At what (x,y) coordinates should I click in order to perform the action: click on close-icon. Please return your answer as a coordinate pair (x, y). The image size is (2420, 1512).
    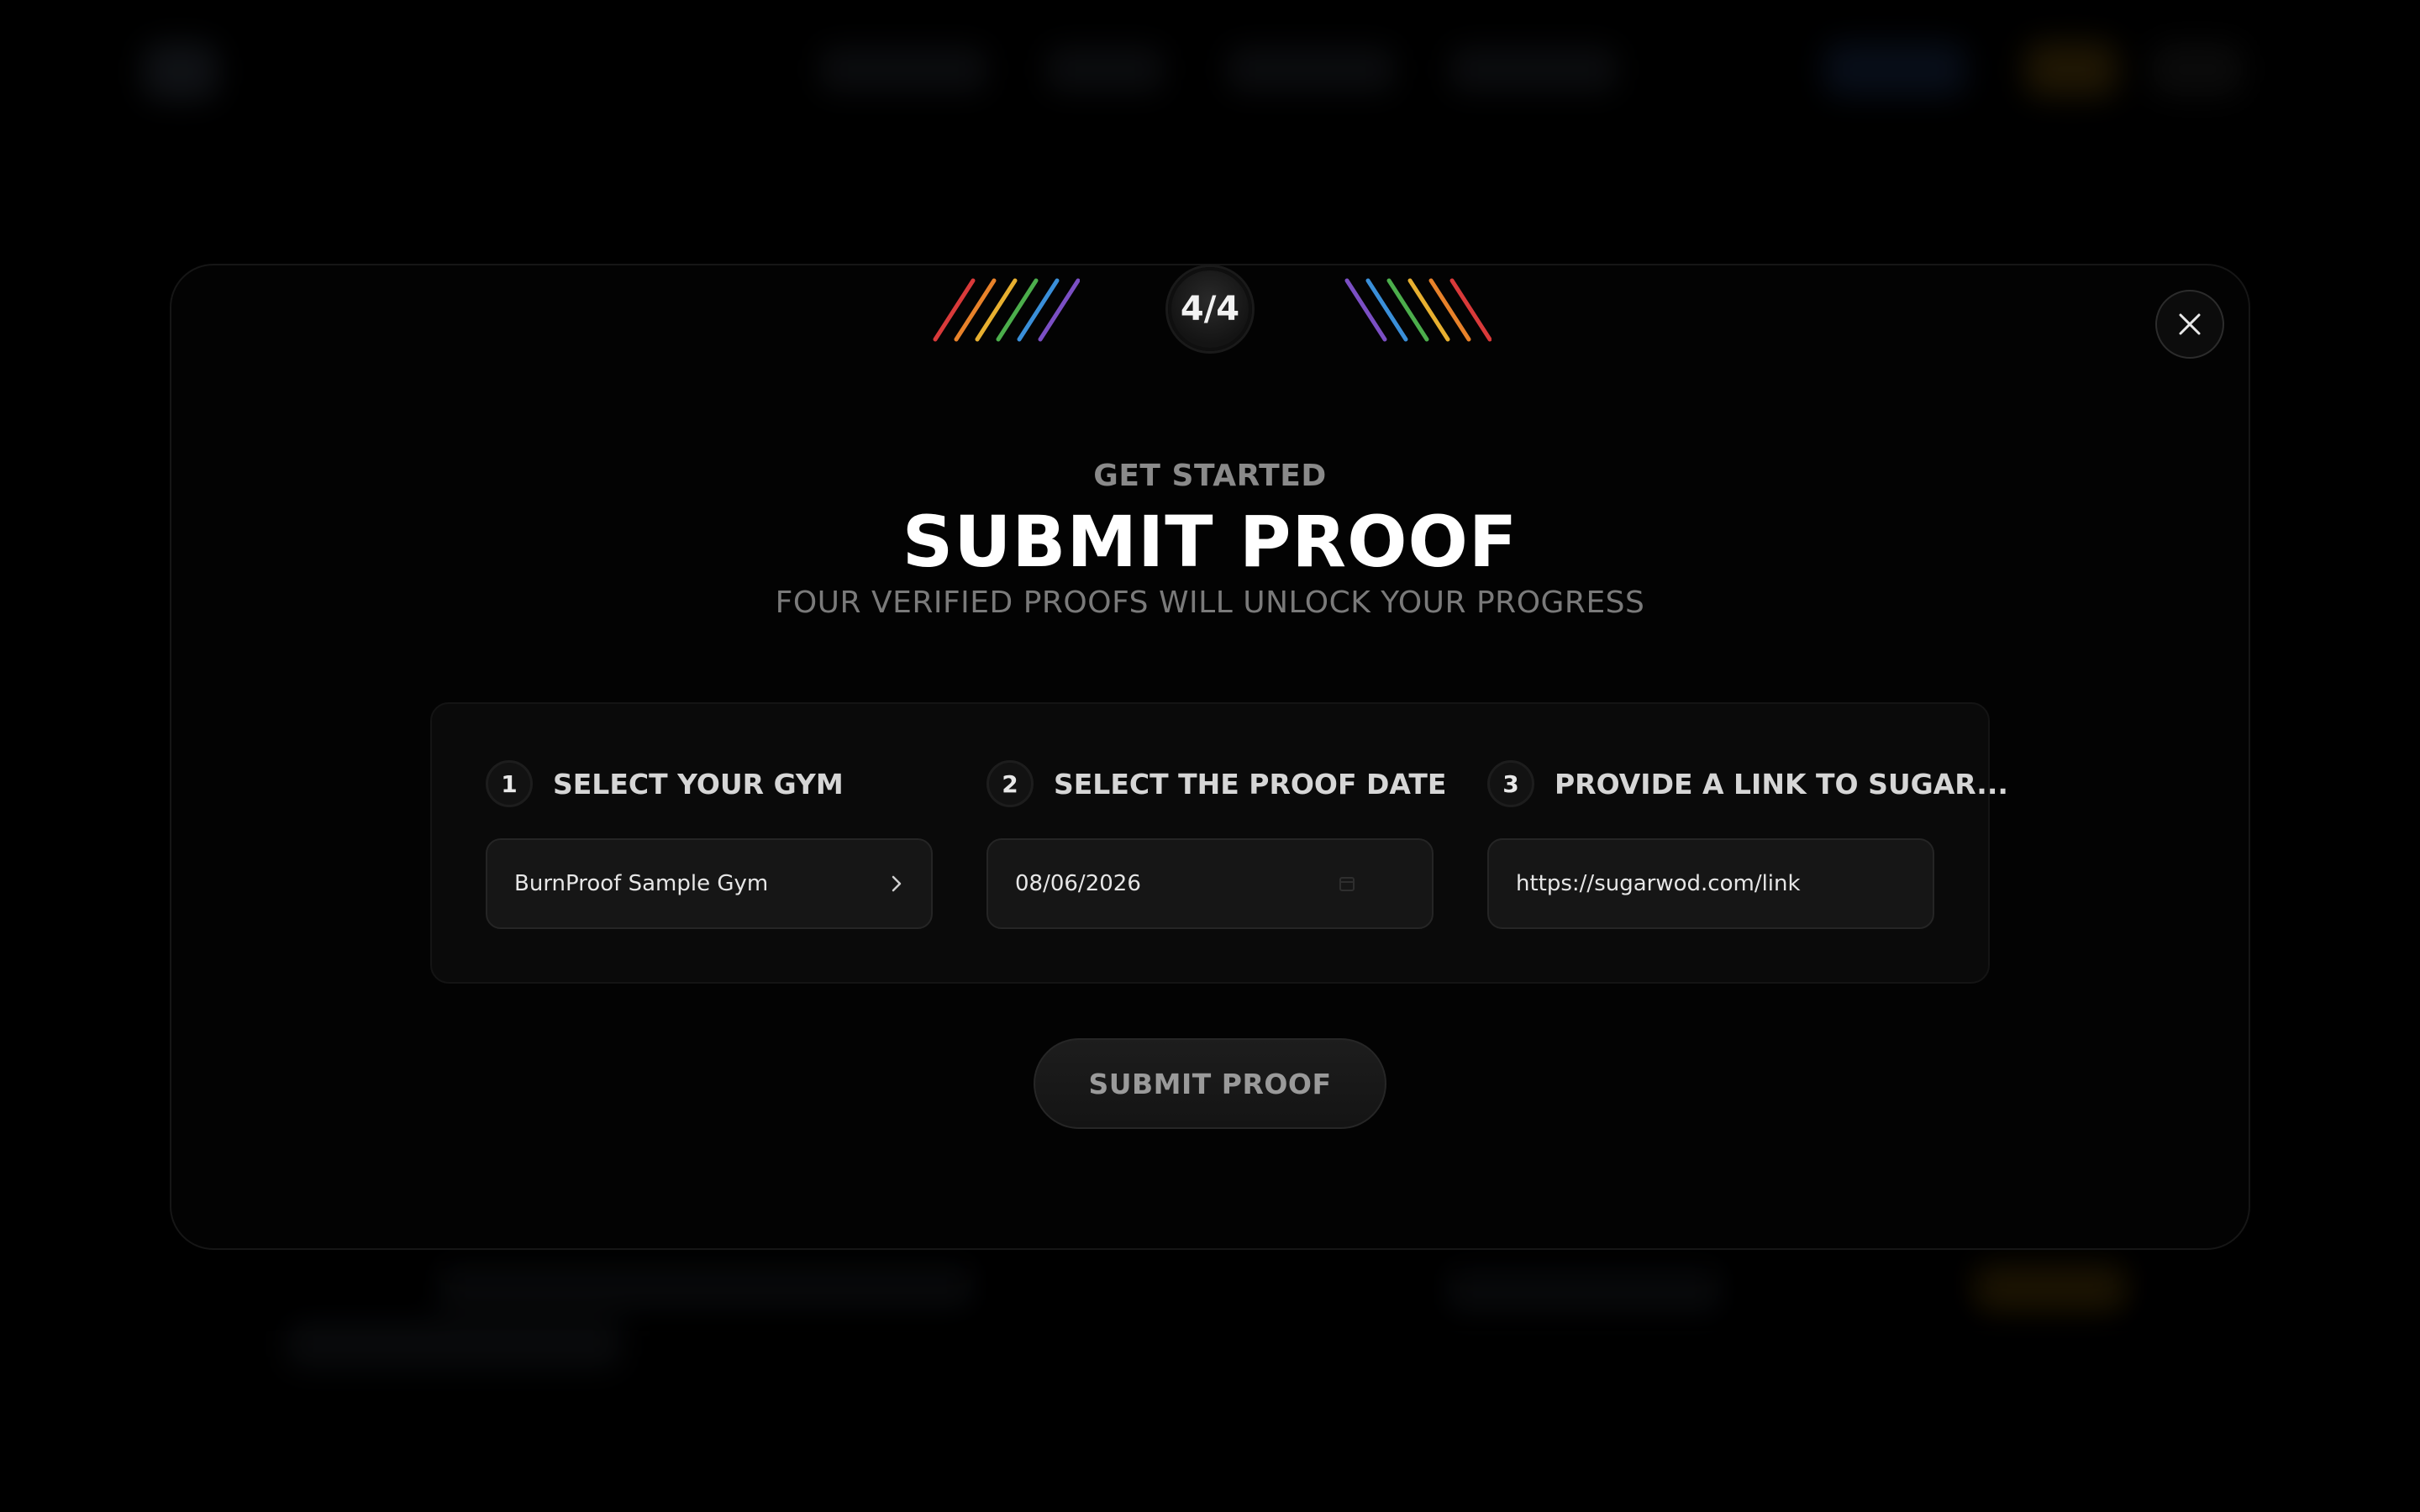
    Looking at the image, I should click on (2190, 324).